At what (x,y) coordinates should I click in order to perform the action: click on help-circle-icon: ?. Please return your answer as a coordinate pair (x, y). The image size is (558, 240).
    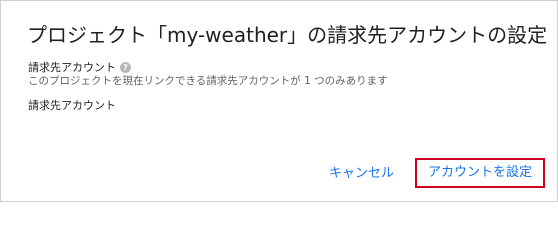
    Looking at the image, I should click on (125, 67).